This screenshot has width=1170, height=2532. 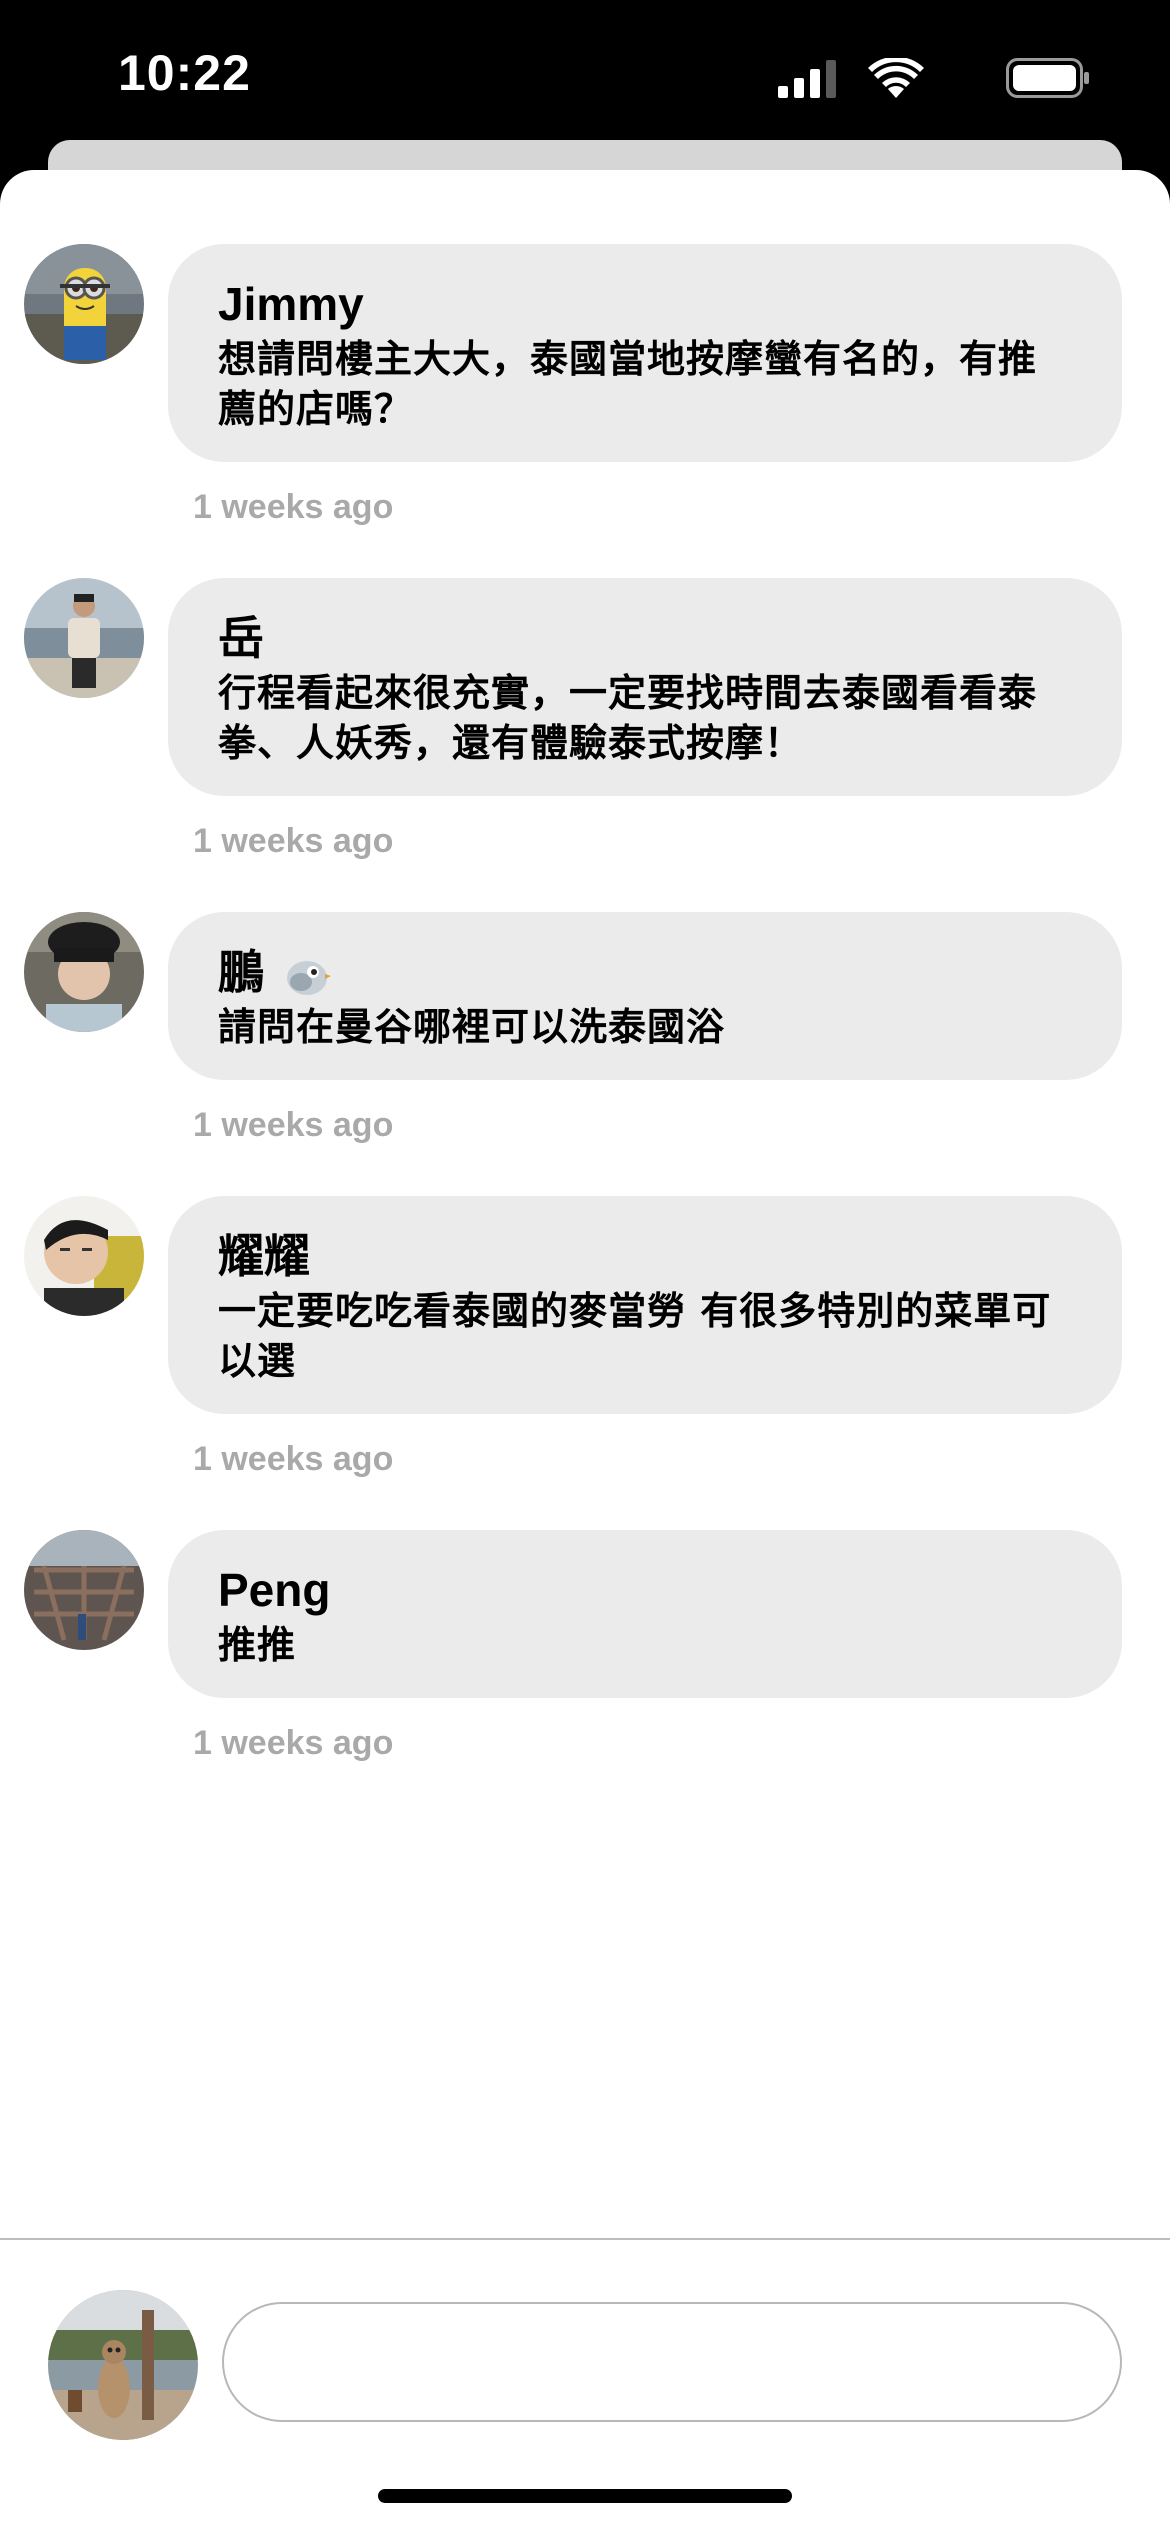 What do you see at coordinates (646, 1256) in the screenshot?
I see `comment-author: 耀耀` at bounding box center [646, 1256].